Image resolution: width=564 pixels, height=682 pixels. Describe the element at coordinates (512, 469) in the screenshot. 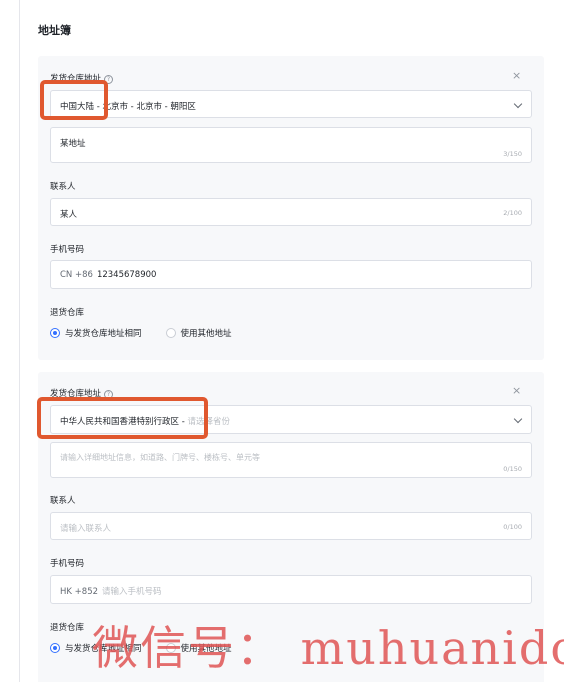

I see `address-char-counter: 0/150` at that location.